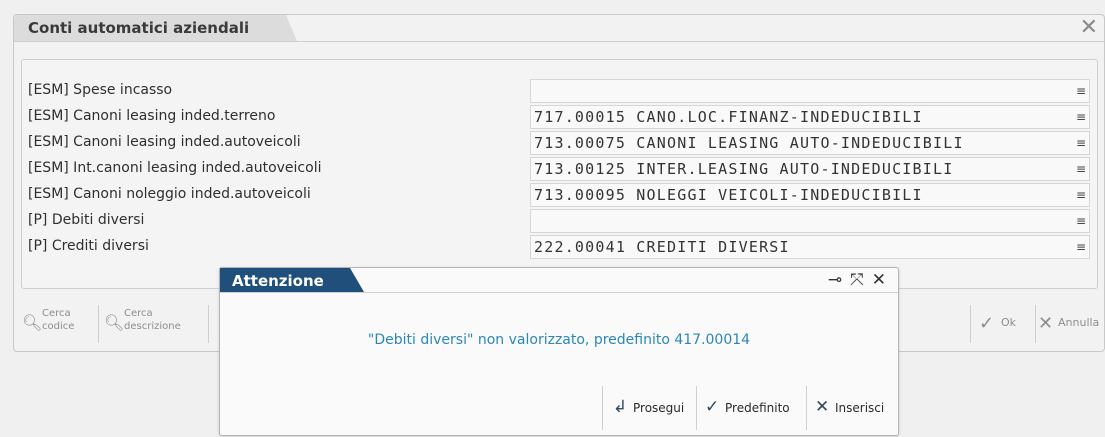  I want to click on insert-button: ✕ Inserisci, so click(852, 408).